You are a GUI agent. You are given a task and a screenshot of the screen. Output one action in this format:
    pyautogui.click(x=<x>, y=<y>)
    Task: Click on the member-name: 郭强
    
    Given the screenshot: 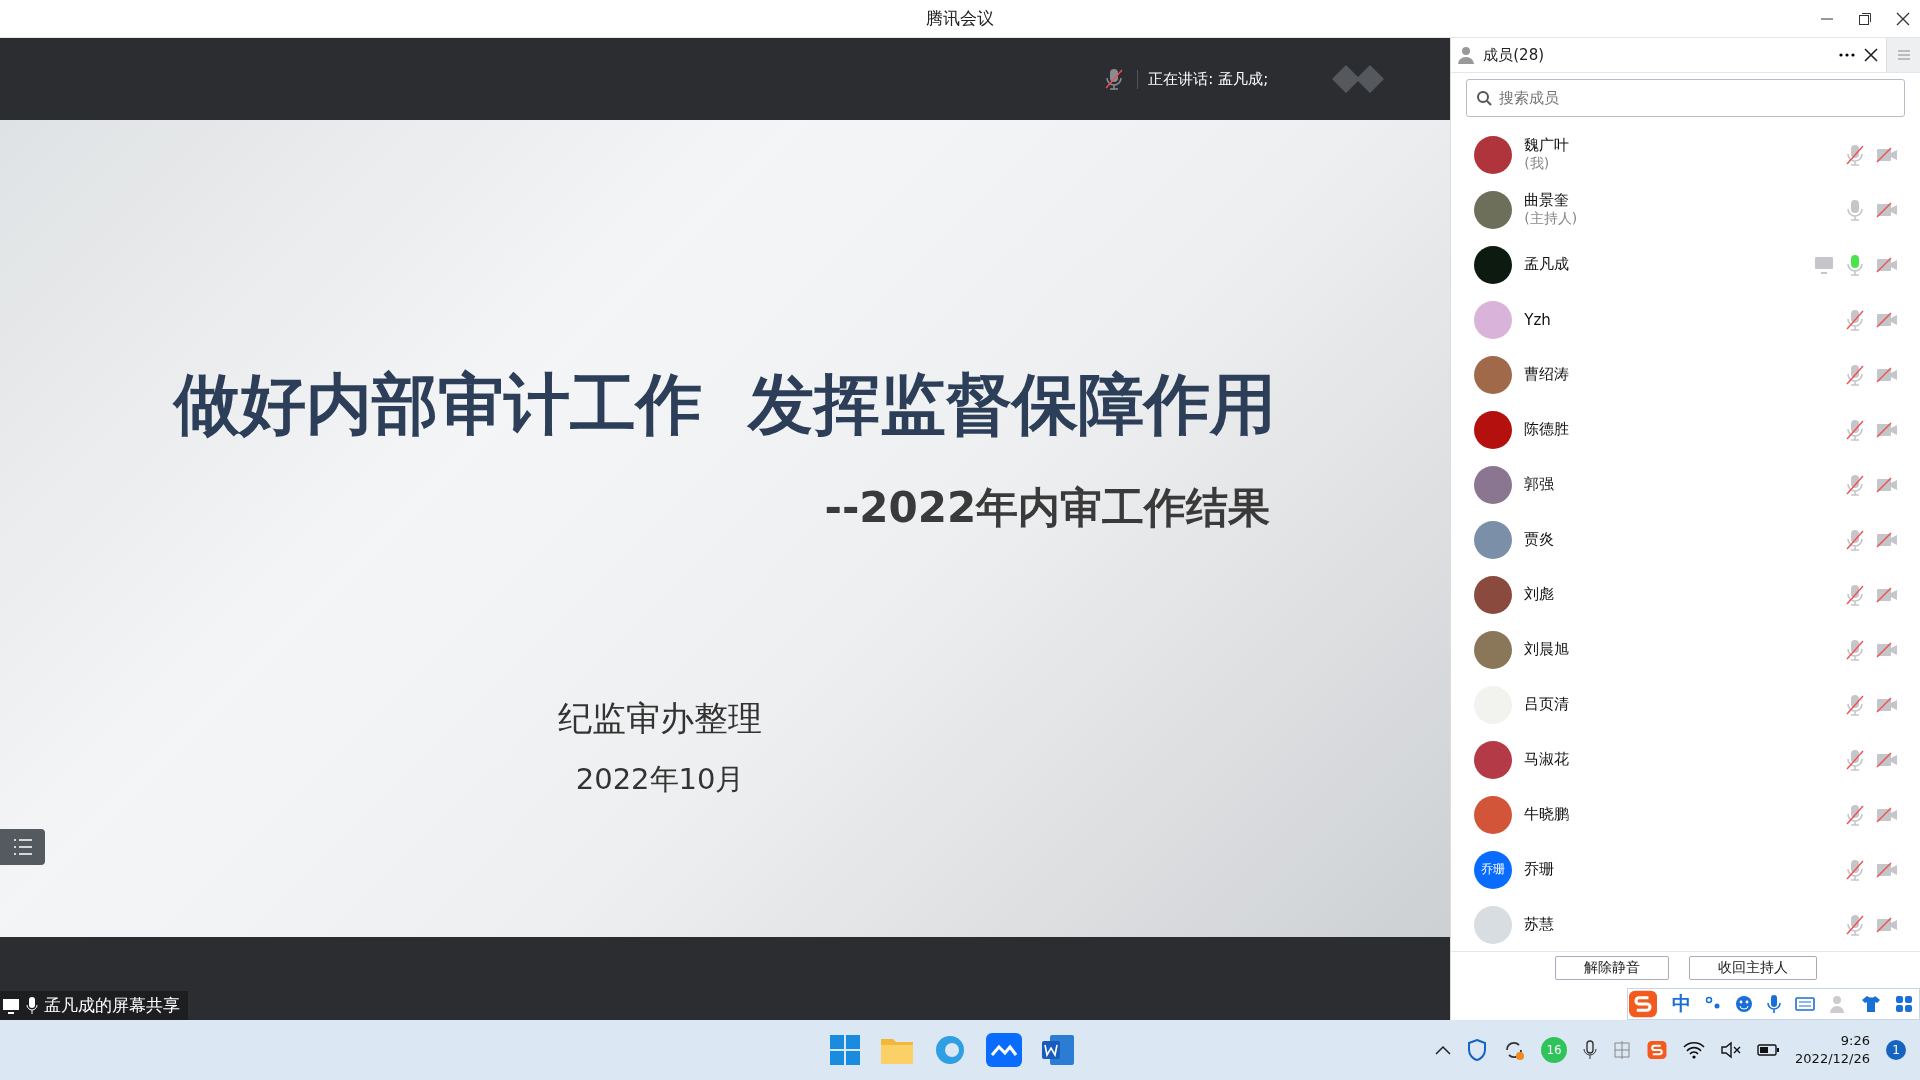 What is the action you would take?
    pyautogui.click(x=1540, y=484)
    